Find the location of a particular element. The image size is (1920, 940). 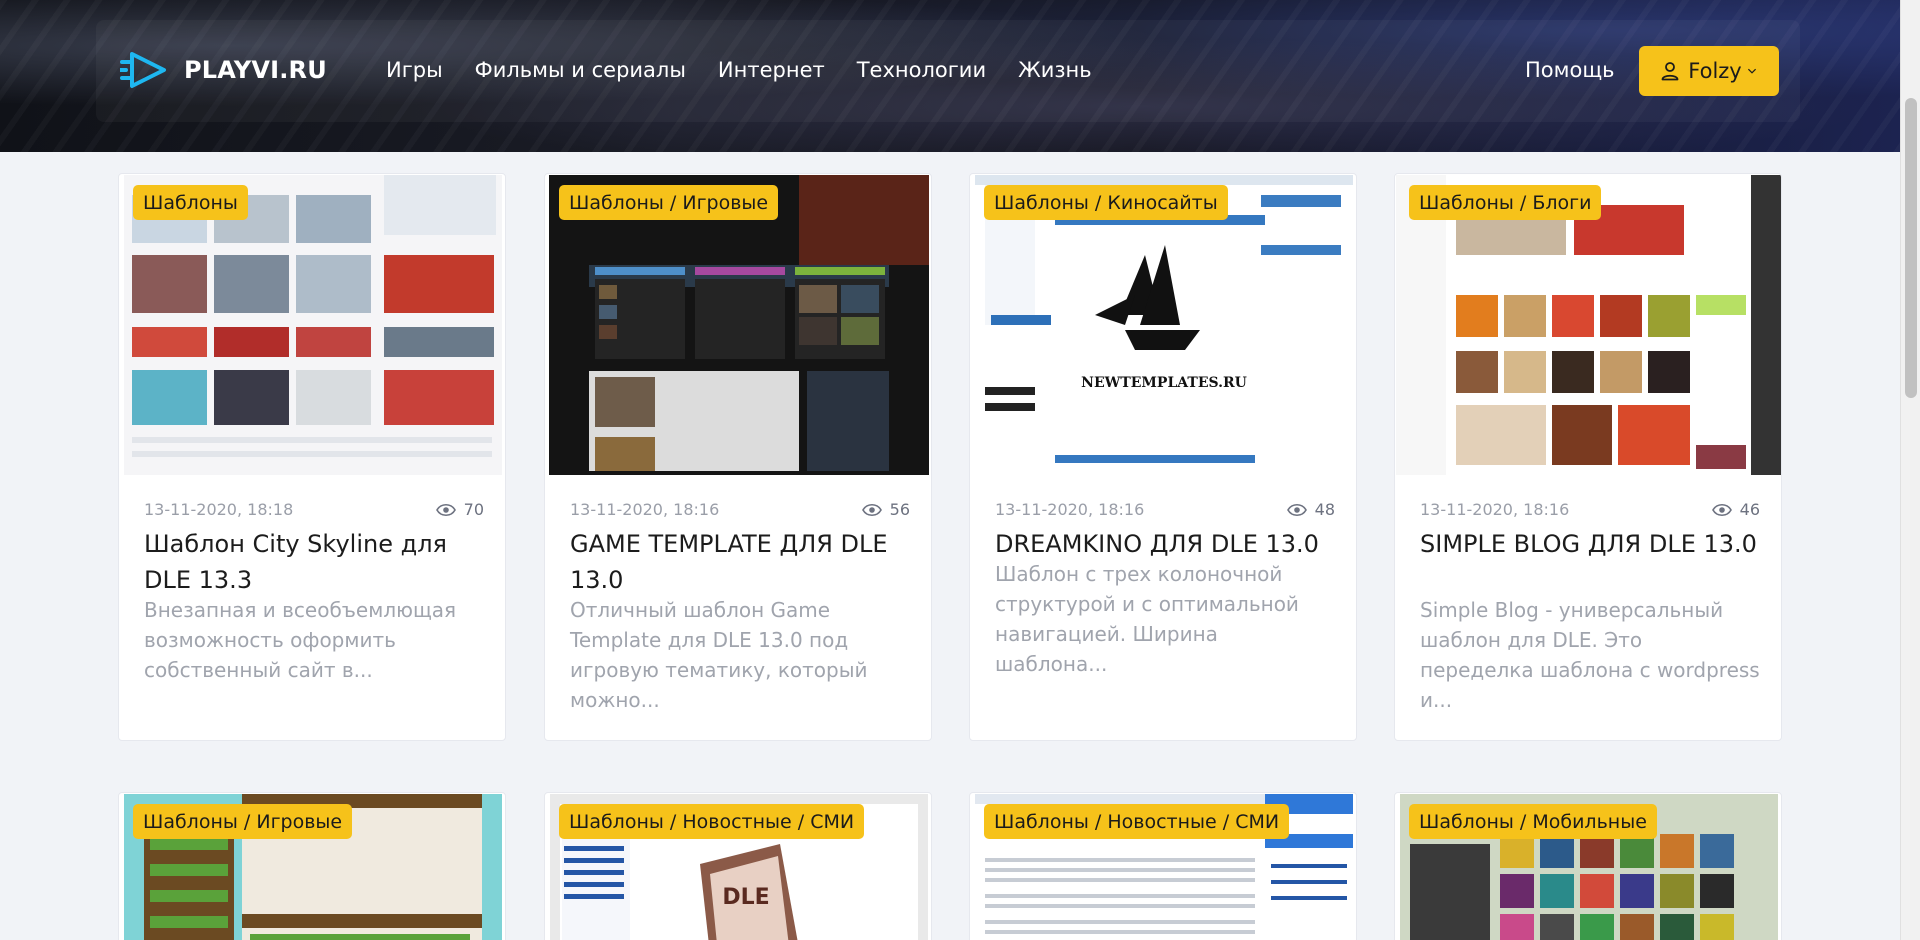

page-scrollbar is located at coordinates (1910, 470).